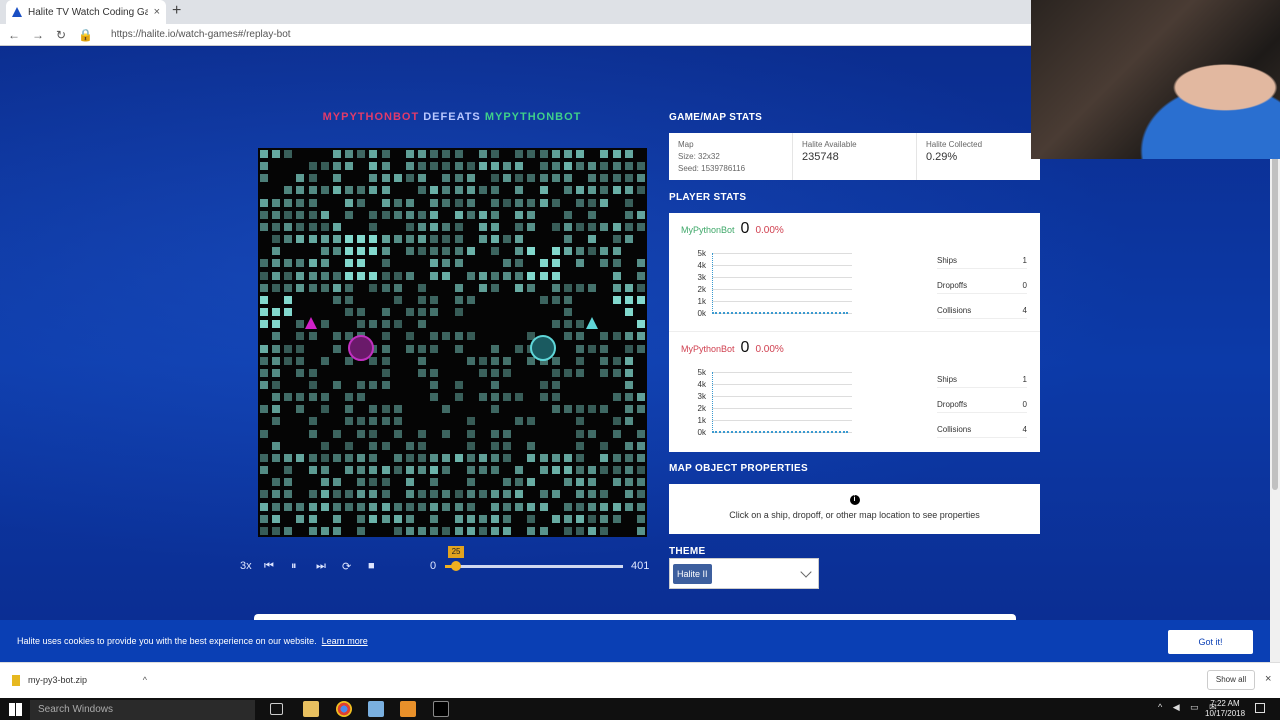  Describe the element at coordinates (321, 566) in the screenshot. I see `skip-forward-icon: ⏭` at that location.